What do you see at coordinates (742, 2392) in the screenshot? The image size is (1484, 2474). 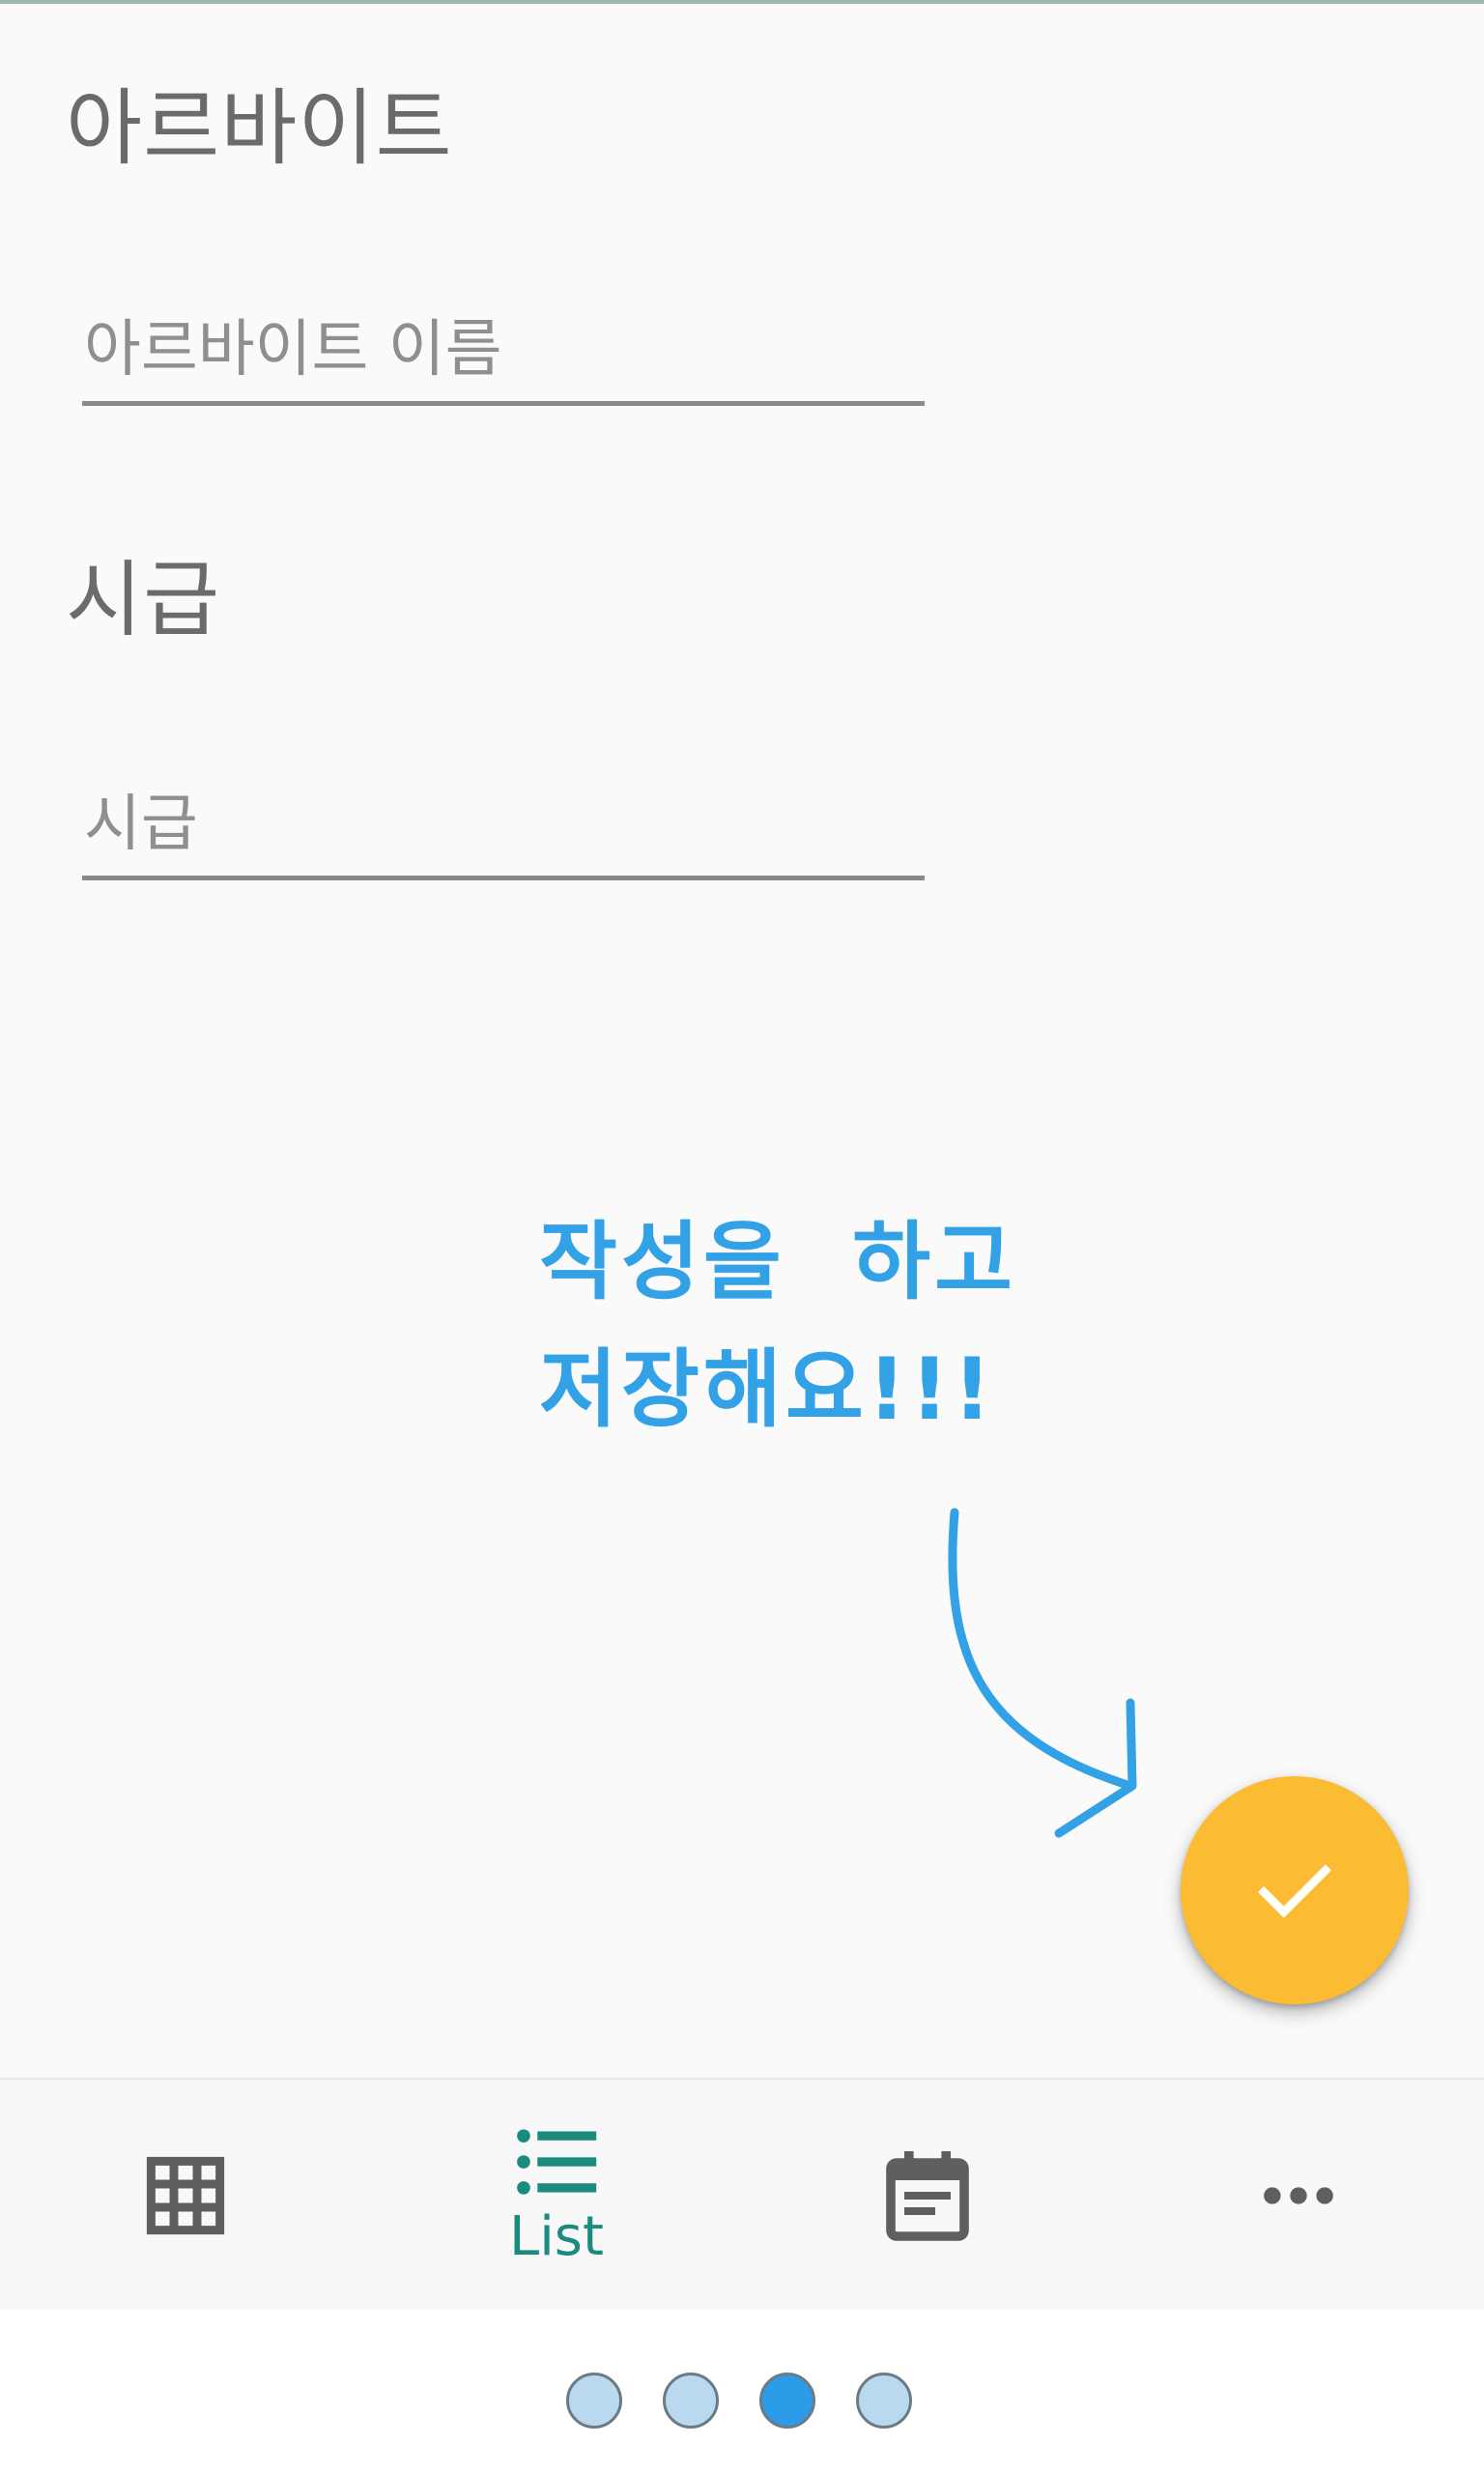 I see `page-indicator` at bounding box center [742, 2392].